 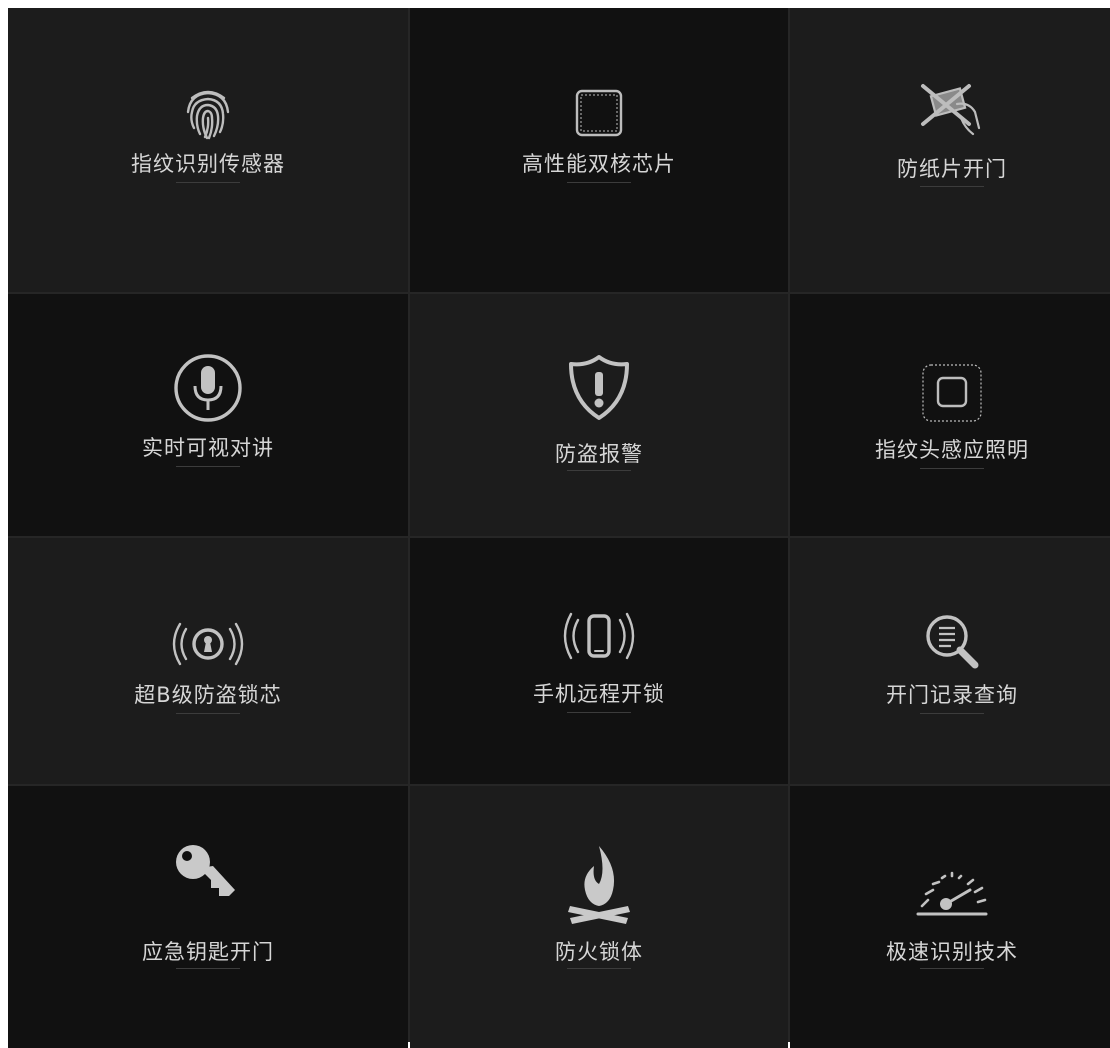 I want to click on key-icon, so click(x=205, y=870).